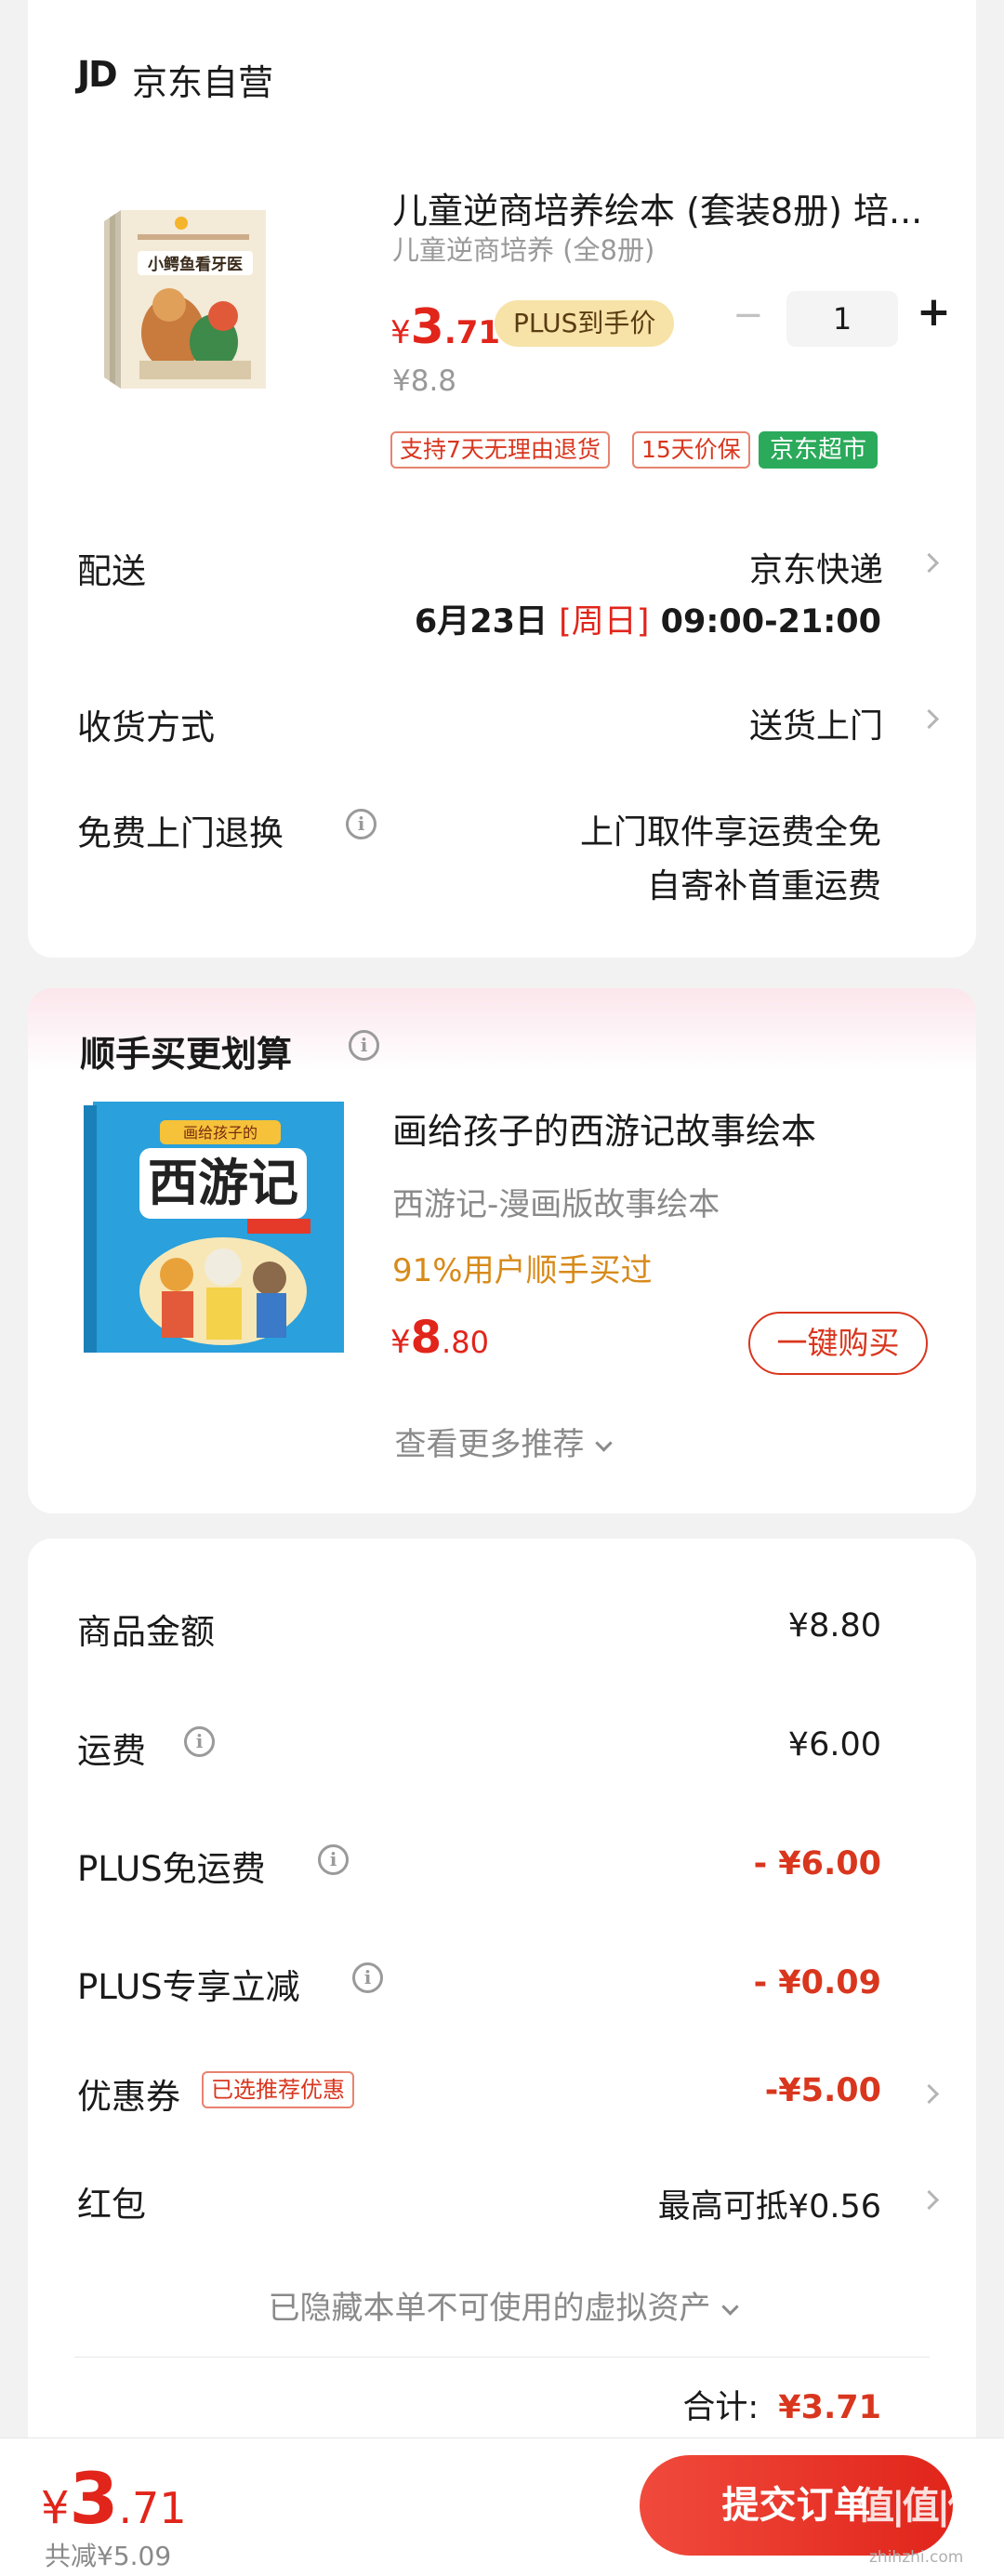 This screenshot has width=1004, height=2576. I want to click on recommend-title: 顺手买更划算, so click(186, 1054).